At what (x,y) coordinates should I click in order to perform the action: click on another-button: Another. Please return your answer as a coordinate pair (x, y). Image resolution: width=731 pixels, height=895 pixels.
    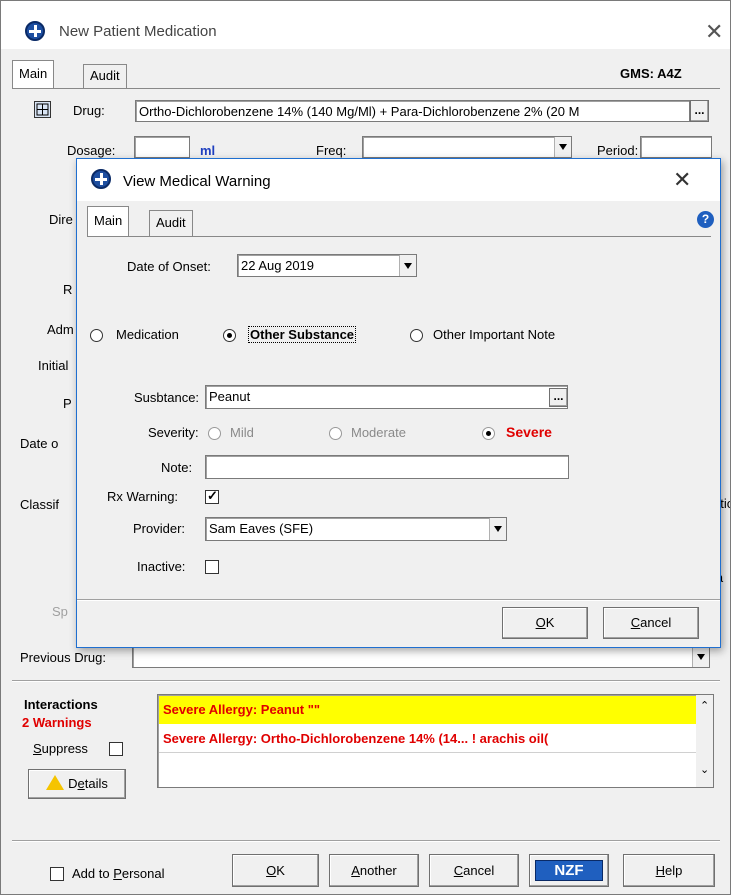
    Looking at the image, I should click on (374, 870).